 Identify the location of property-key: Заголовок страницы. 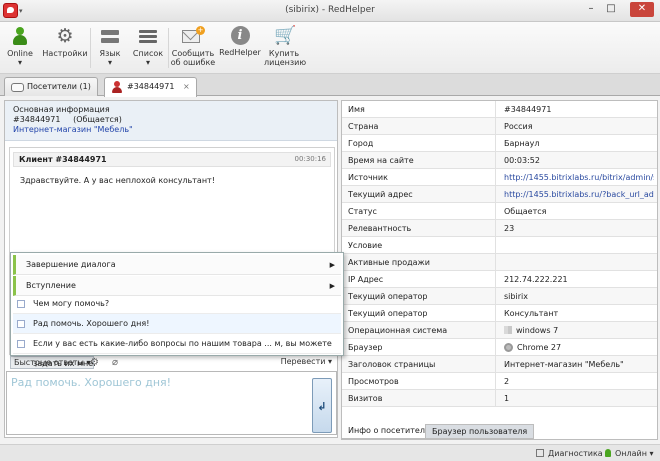
(392, 364).